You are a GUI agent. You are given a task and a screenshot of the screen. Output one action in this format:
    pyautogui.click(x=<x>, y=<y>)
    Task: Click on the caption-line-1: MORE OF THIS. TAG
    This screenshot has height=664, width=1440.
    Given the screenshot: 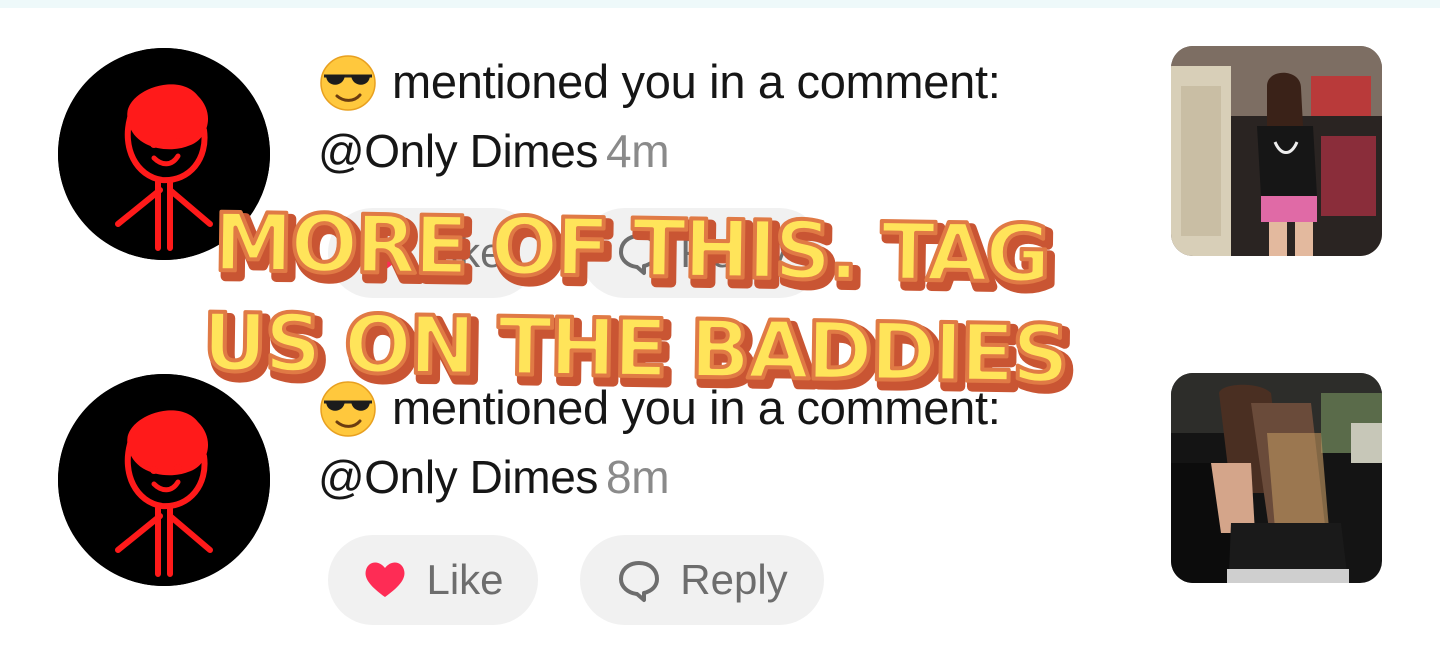 What is the action you would take?
    pyautogui.click(x=631, y=248)
    